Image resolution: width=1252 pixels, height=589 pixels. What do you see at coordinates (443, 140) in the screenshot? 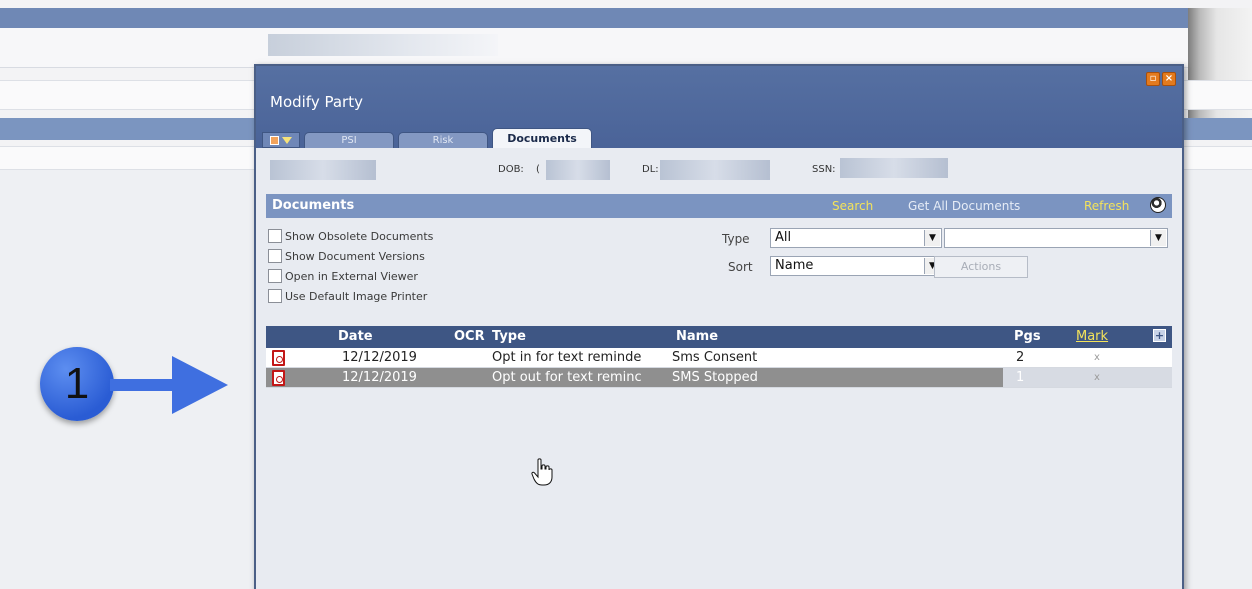
I see `tab-risk: Risk` at bounding box center [443, 140].